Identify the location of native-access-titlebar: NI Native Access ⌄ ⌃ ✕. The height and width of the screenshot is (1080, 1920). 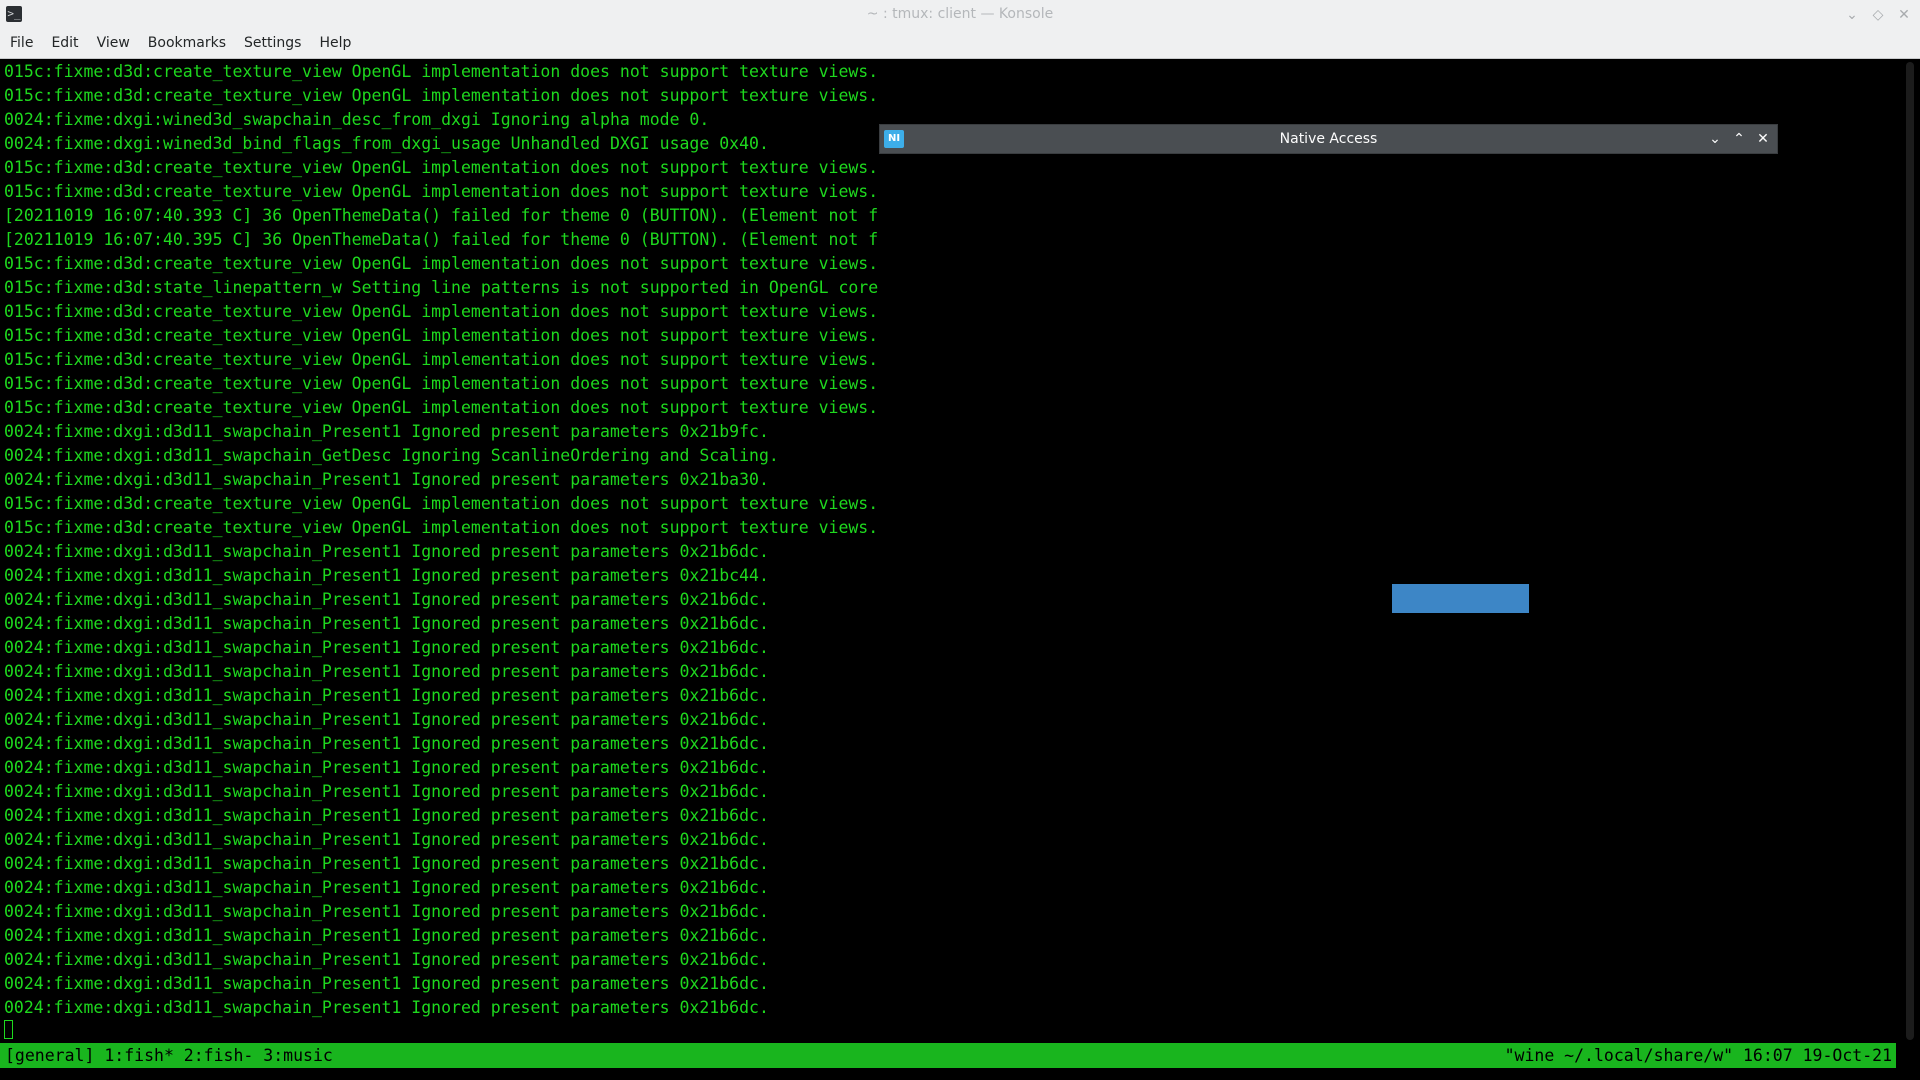
(1328, 139).